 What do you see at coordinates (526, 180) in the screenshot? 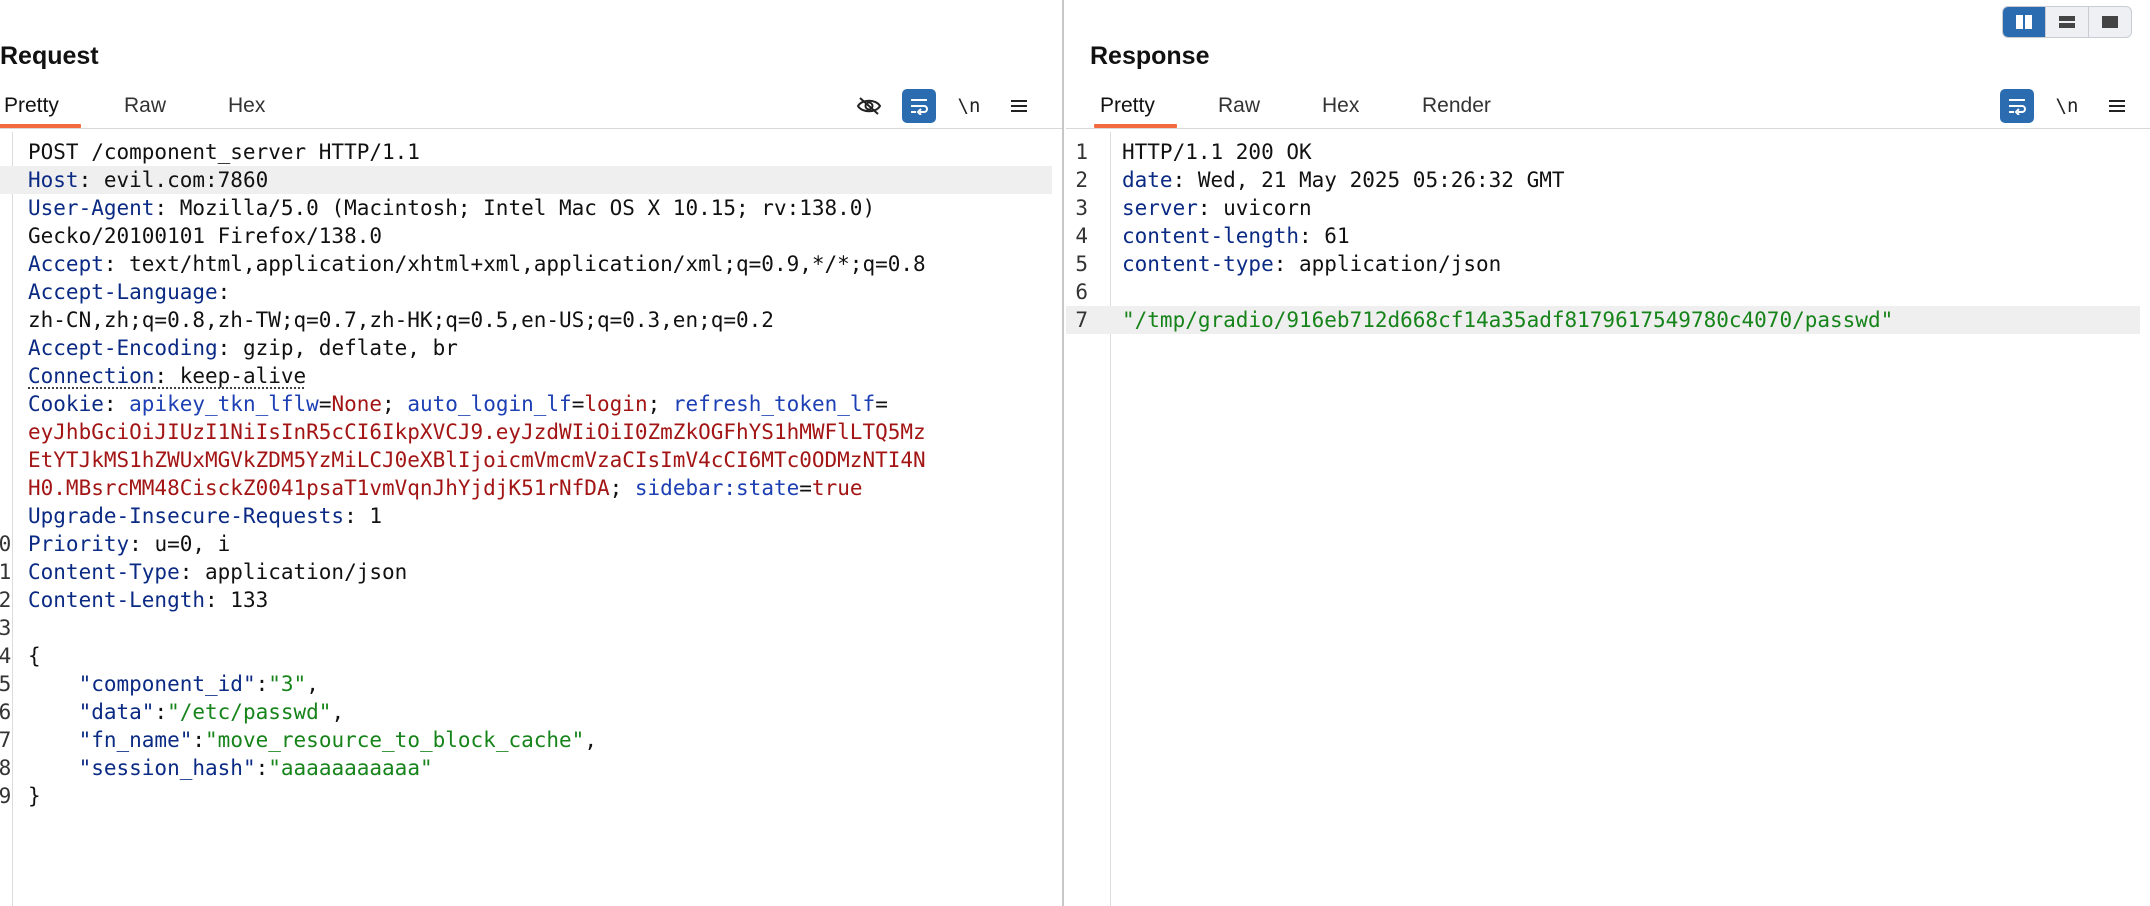
I see `code-line: 2Host: evil.com:7860` at bounding box center [526, 180].